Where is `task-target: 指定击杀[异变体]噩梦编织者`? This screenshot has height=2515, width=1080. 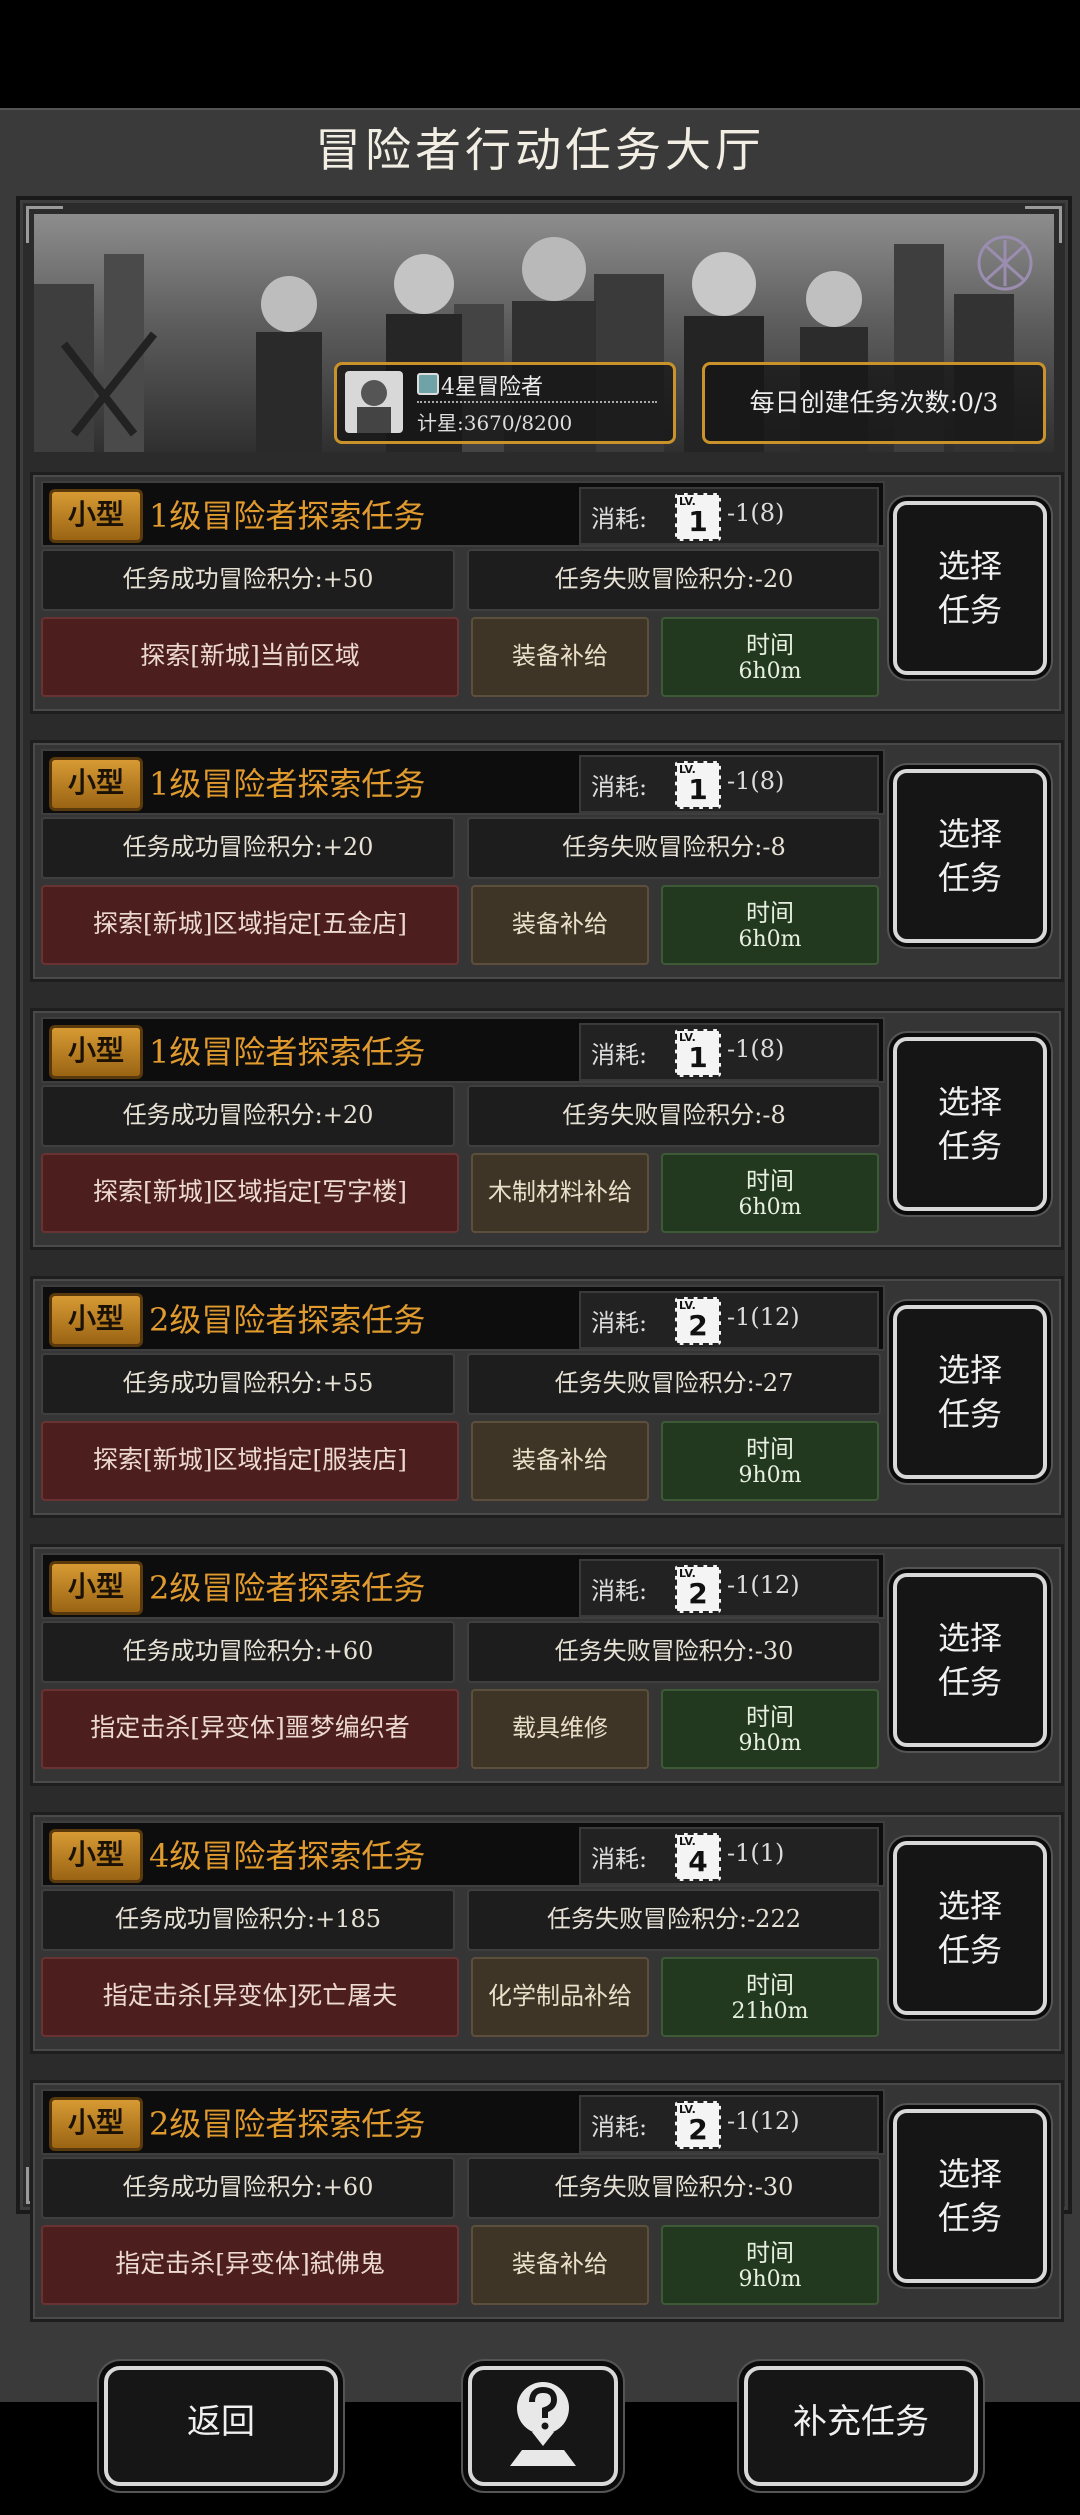
task-target: 指定击杀[异变体]噩梦编织者 is located at coordinates (250, 1729).